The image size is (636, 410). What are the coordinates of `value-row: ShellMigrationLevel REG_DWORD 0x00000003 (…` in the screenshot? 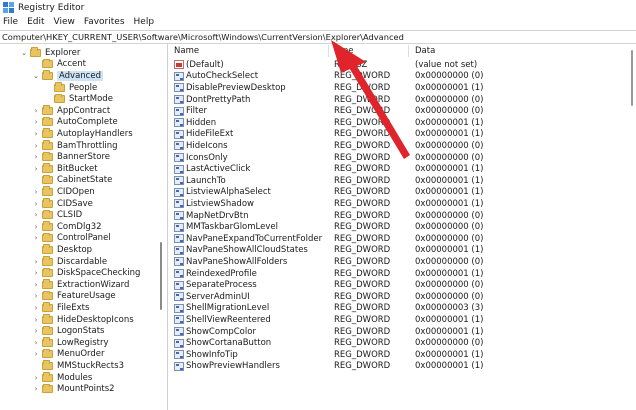 It's located at (402, 309).